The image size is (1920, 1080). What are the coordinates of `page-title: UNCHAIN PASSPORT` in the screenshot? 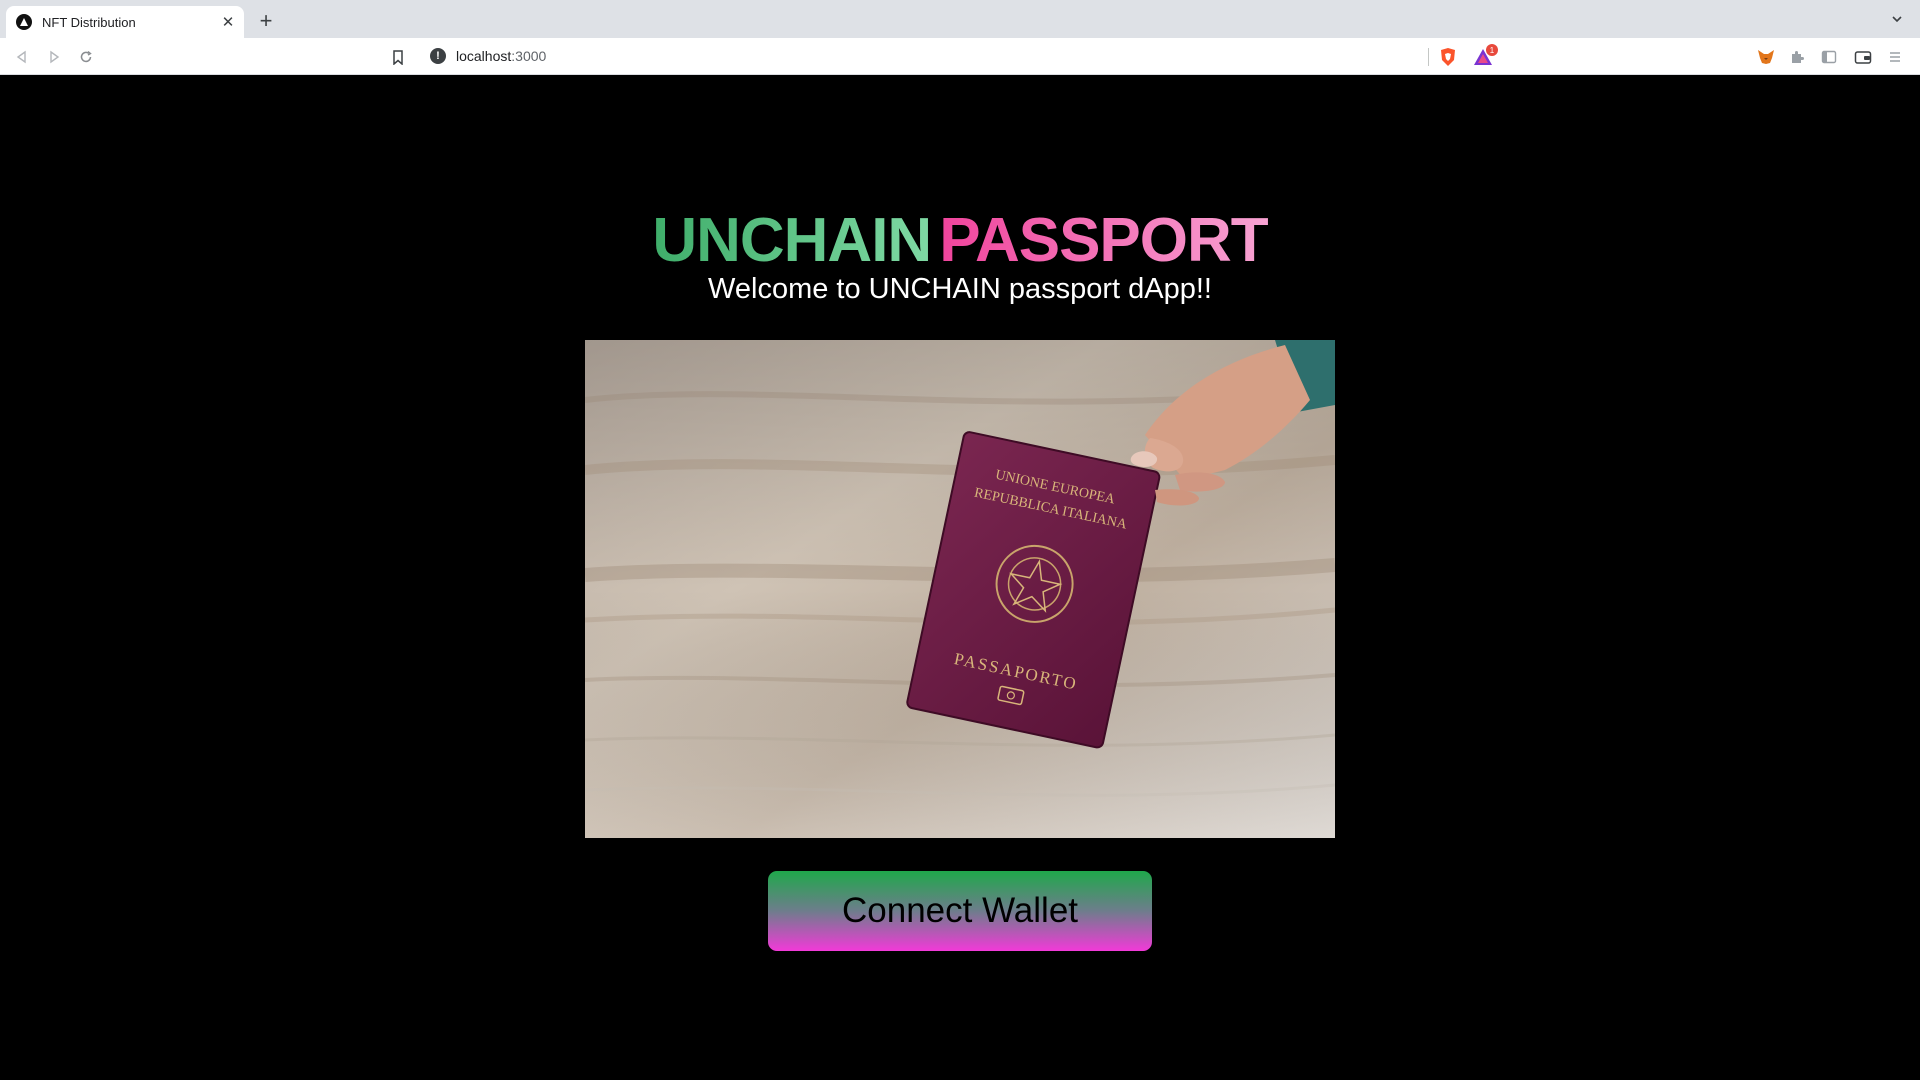 It's located at (960, 241).